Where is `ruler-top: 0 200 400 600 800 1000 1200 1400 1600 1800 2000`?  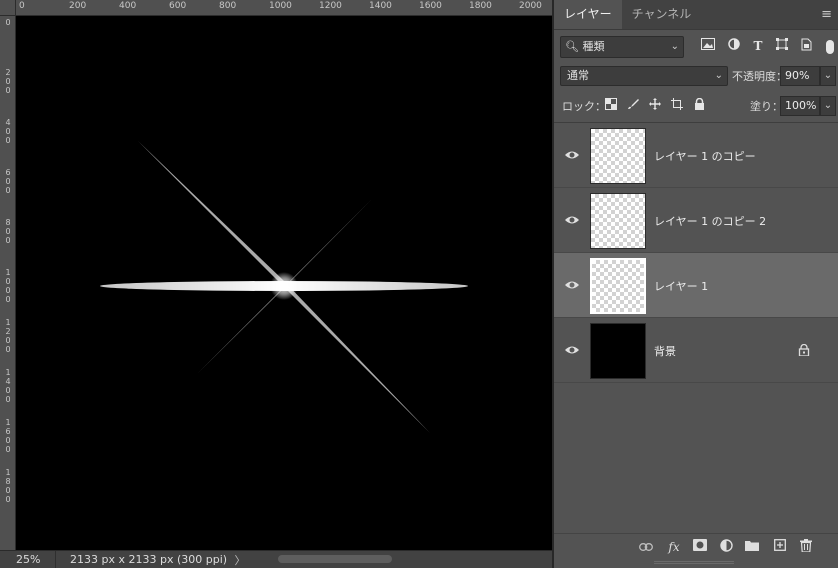 ruler-top: 0 200 400 600 800 1000 1200 1400 1600 1800 2000 is located at coordinates (276, 8).